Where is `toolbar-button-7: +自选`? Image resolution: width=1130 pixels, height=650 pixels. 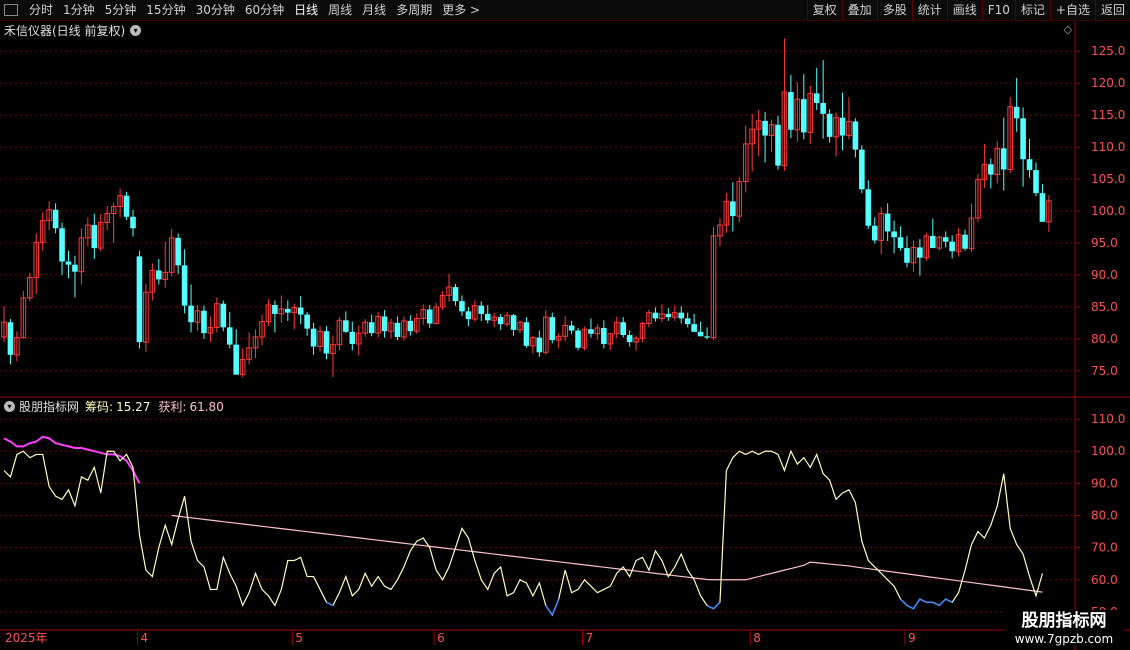
toolbar-button-7: +自选 is located at coordinates (1072, 10).